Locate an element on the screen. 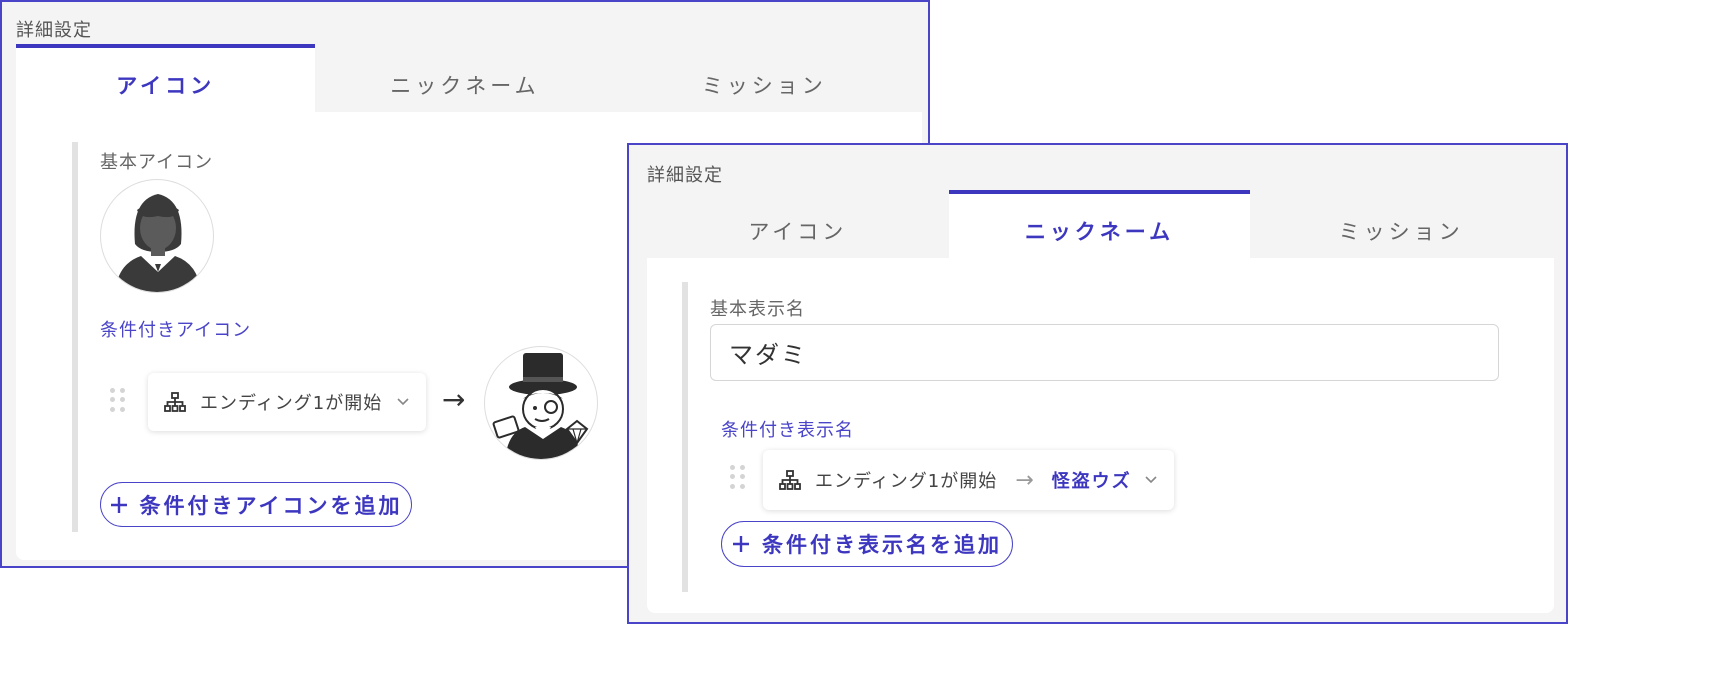 The width and height of the screenshot is (1729, 688). basic-name-input: マダミ is located at coordinates (1104, 352).